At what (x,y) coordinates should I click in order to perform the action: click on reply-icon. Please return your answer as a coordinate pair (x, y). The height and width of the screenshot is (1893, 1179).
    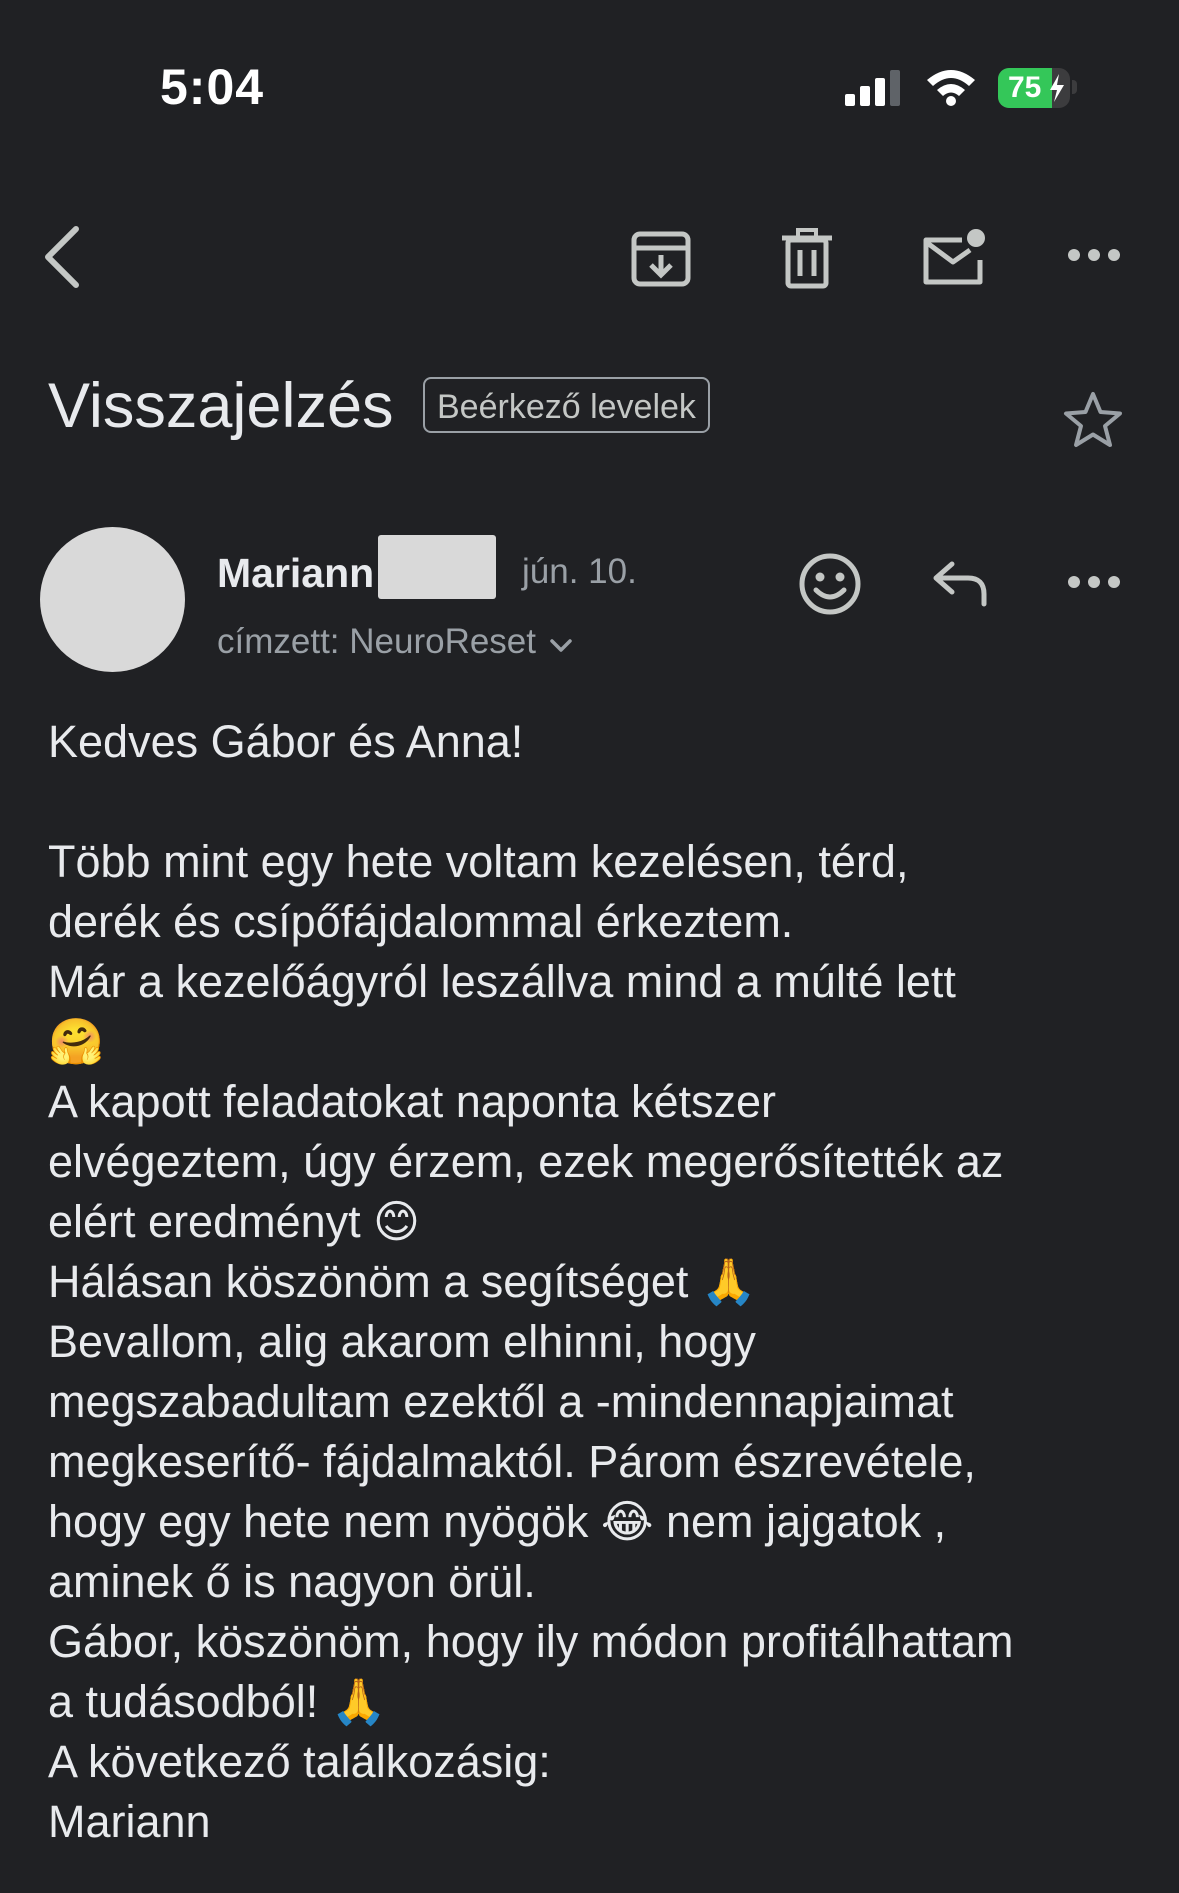
    Looking at the image, I should click on (960, 584).